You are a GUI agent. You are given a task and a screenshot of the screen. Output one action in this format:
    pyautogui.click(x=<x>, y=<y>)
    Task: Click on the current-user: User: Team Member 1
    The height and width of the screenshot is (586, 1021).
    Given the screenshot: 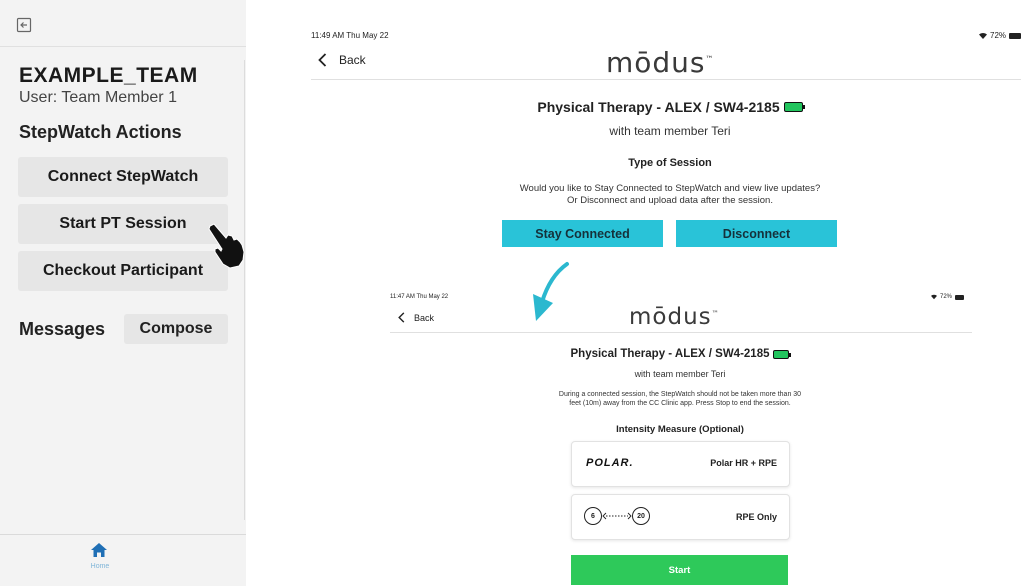 What is the action you would take?
    pyautogui.click(x=98, y=97)
    